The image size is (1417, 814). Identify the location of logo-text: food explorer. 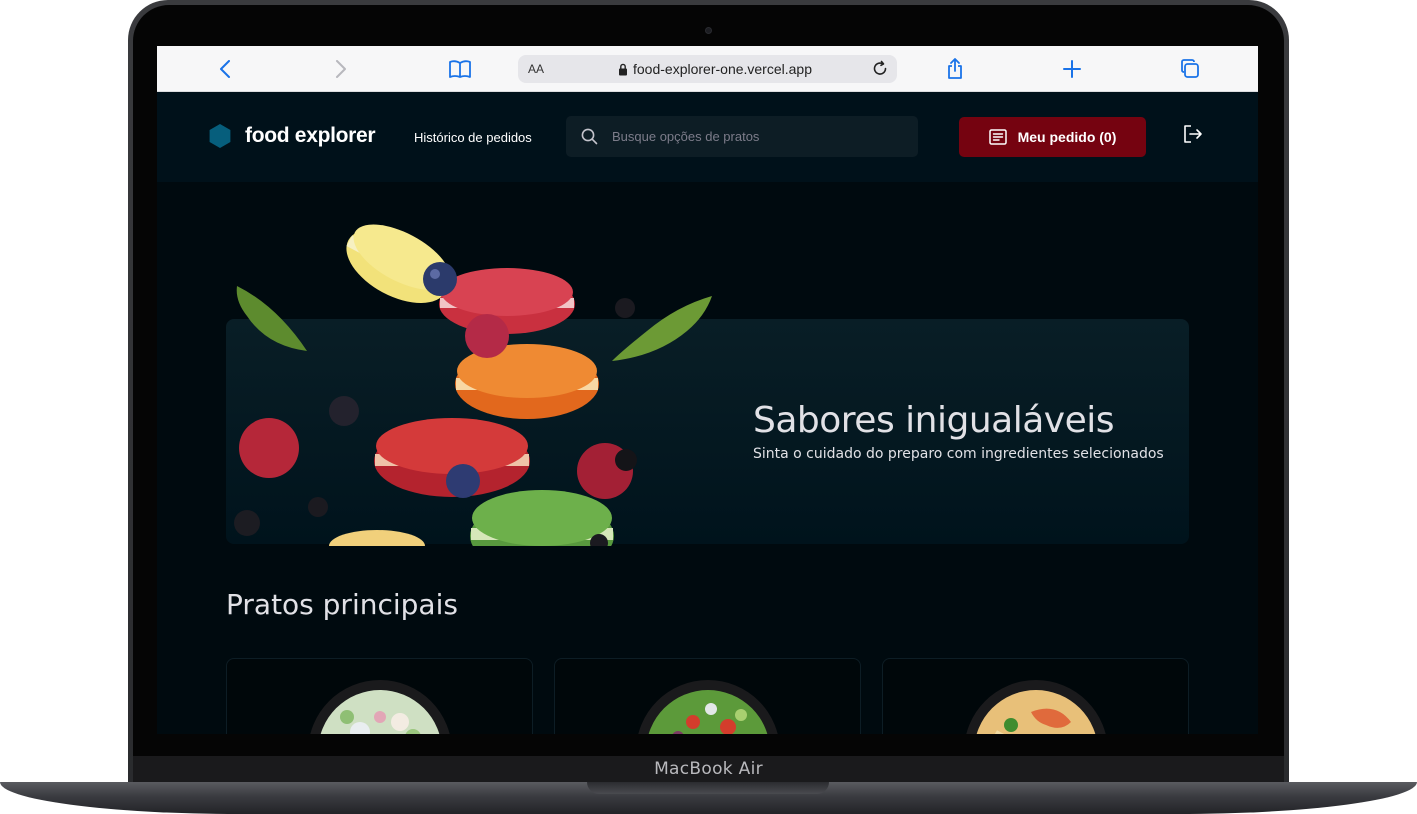
(310, 135).